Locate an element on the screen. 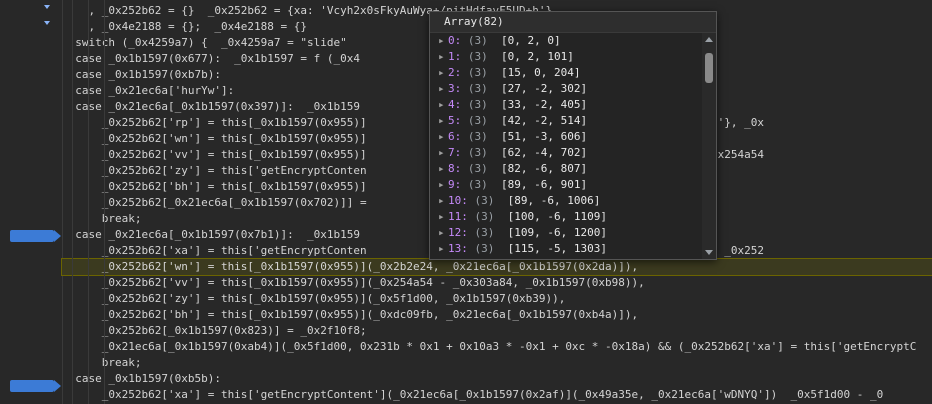 Image resolution: width=932 pixels, height=404 pixels. array-value: [89, -6, 901] is located at coordinates (544, 184).